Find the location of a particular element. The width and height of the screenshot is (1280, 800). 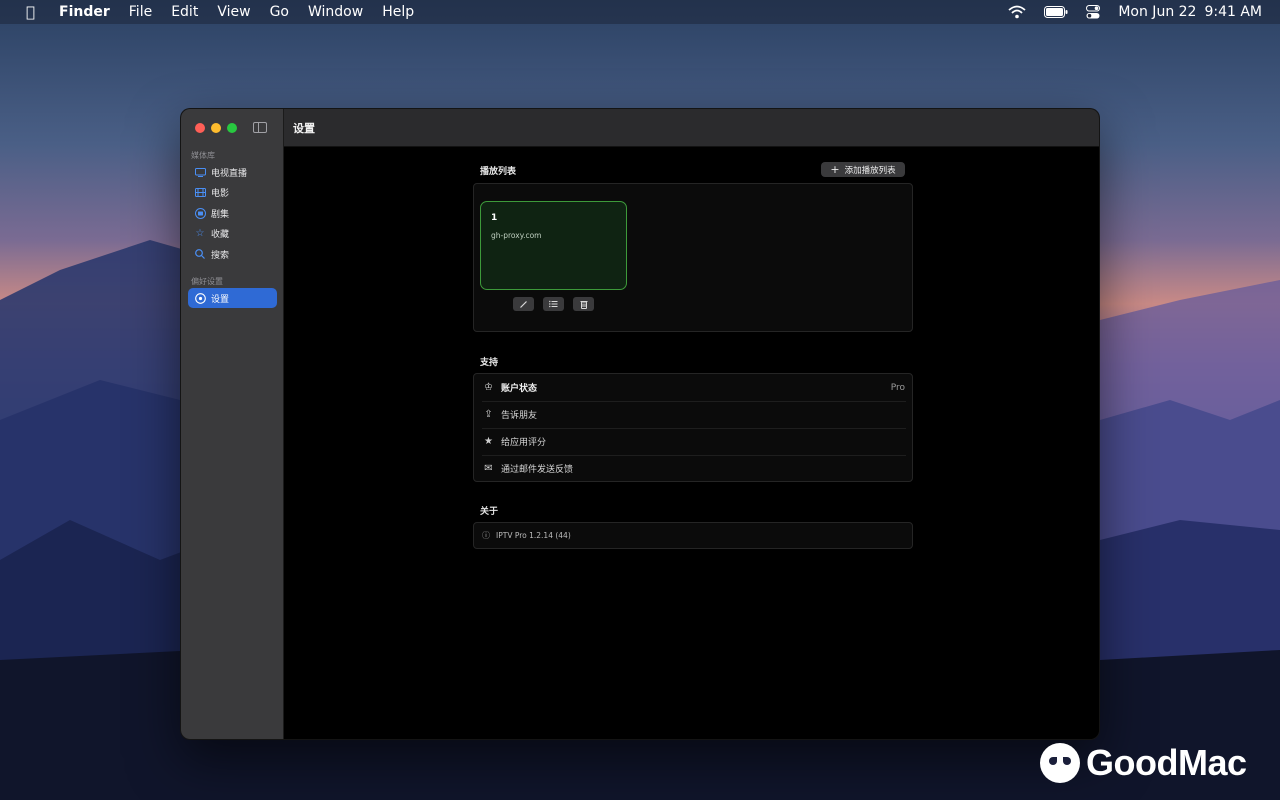

menubar-time: 9:41 AM is located at coordinates (1233, 12).